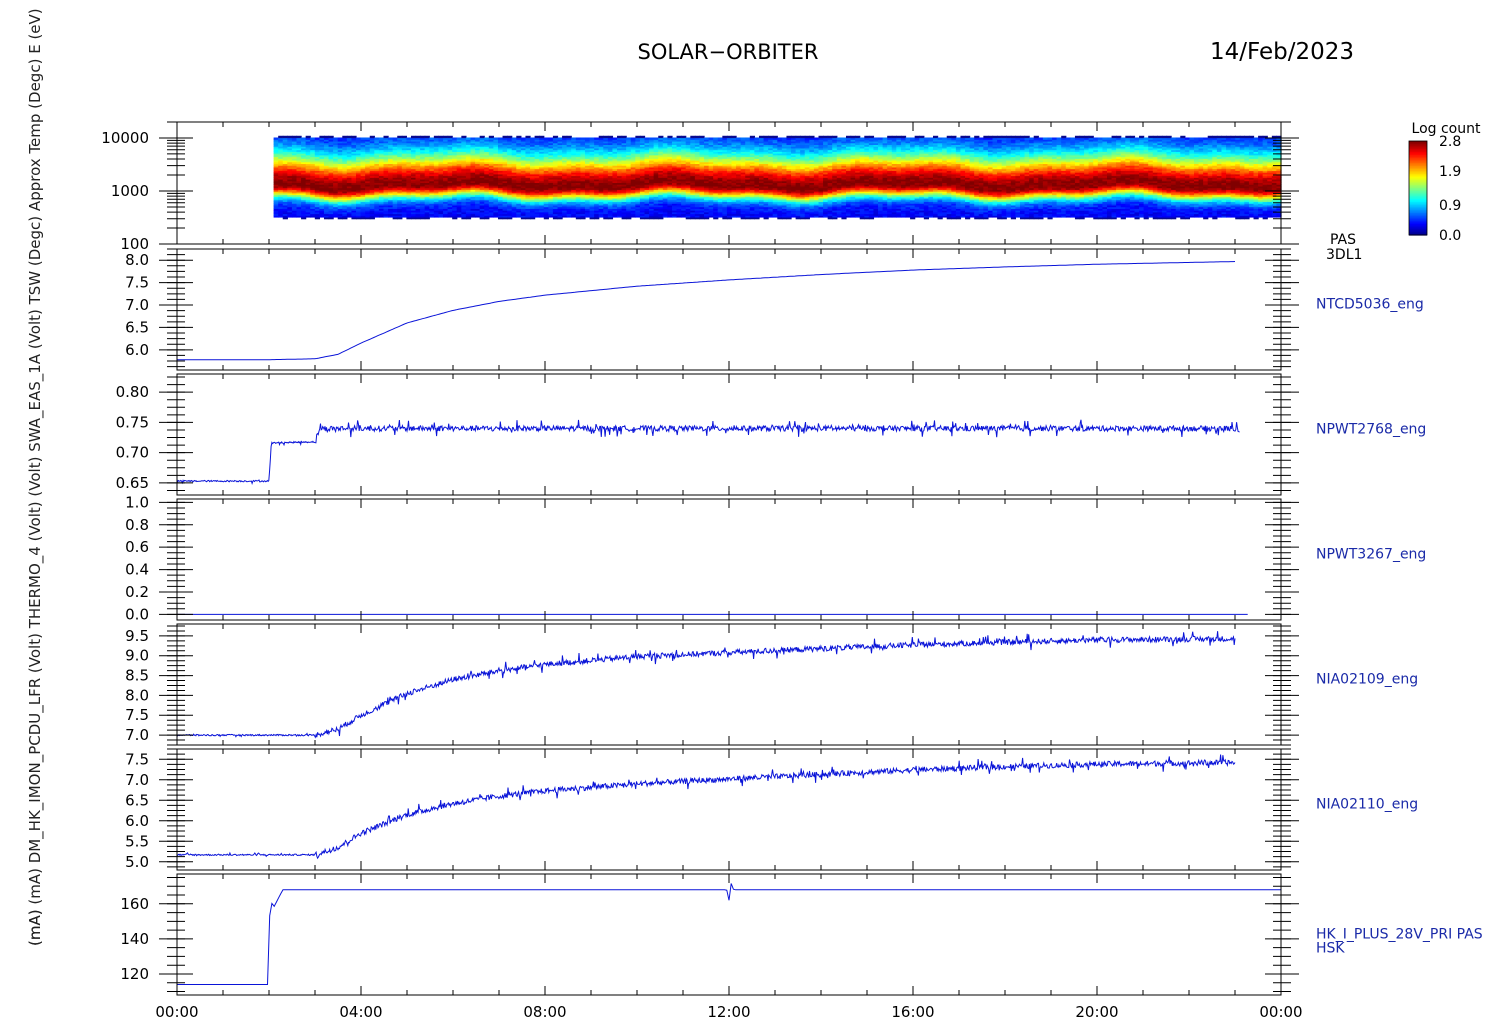  Describe the element at coordinates (1282, 52) in the screenshot. I see `date-label: 14/Feb/2023` at that location.